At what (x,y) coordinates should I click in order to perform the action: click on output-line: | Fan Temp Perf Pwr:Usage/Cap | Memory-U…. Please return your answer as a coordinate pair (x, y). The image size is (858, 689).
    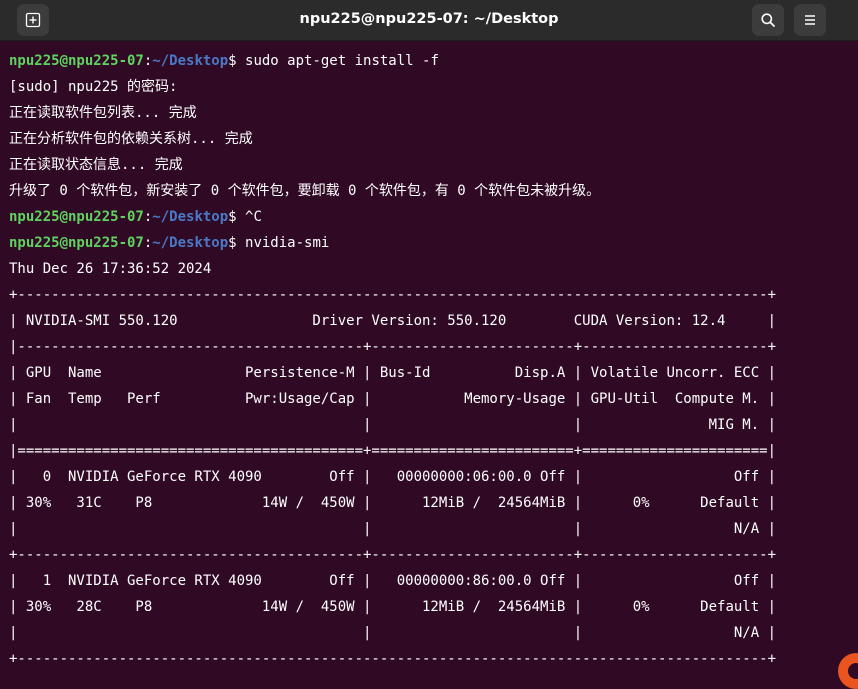
    Looking at the image, I should click on (393, 399).